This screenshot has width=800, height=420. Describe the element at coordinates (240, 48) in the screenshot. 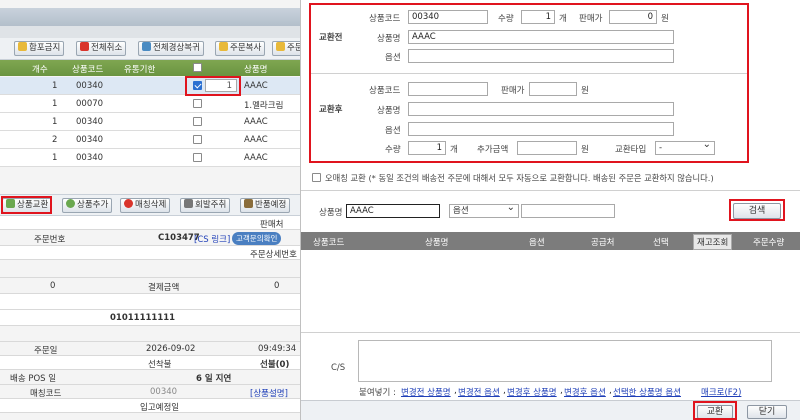

I see `copy-order-button: 주문복사` at that location.